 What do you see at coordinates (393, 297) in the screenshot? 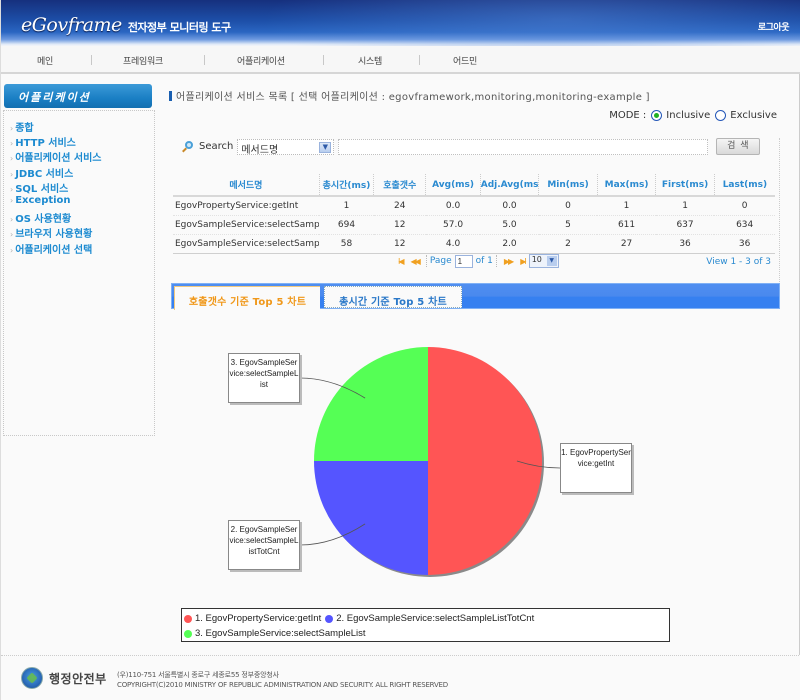
I see `tab-total-time-top5: 총시간 기준 Top 5 차트` at bounding box center [393, 297].